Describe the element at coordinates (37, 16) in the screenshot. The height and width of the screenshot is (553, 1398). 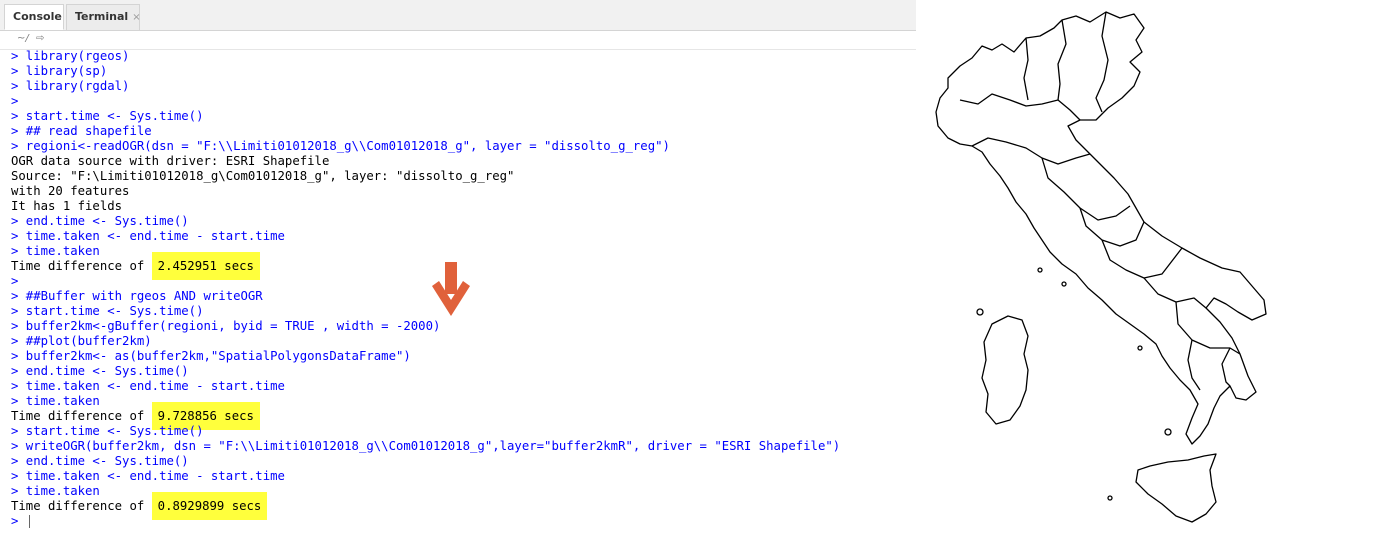
I see `tab-console-label: Console` at that location.